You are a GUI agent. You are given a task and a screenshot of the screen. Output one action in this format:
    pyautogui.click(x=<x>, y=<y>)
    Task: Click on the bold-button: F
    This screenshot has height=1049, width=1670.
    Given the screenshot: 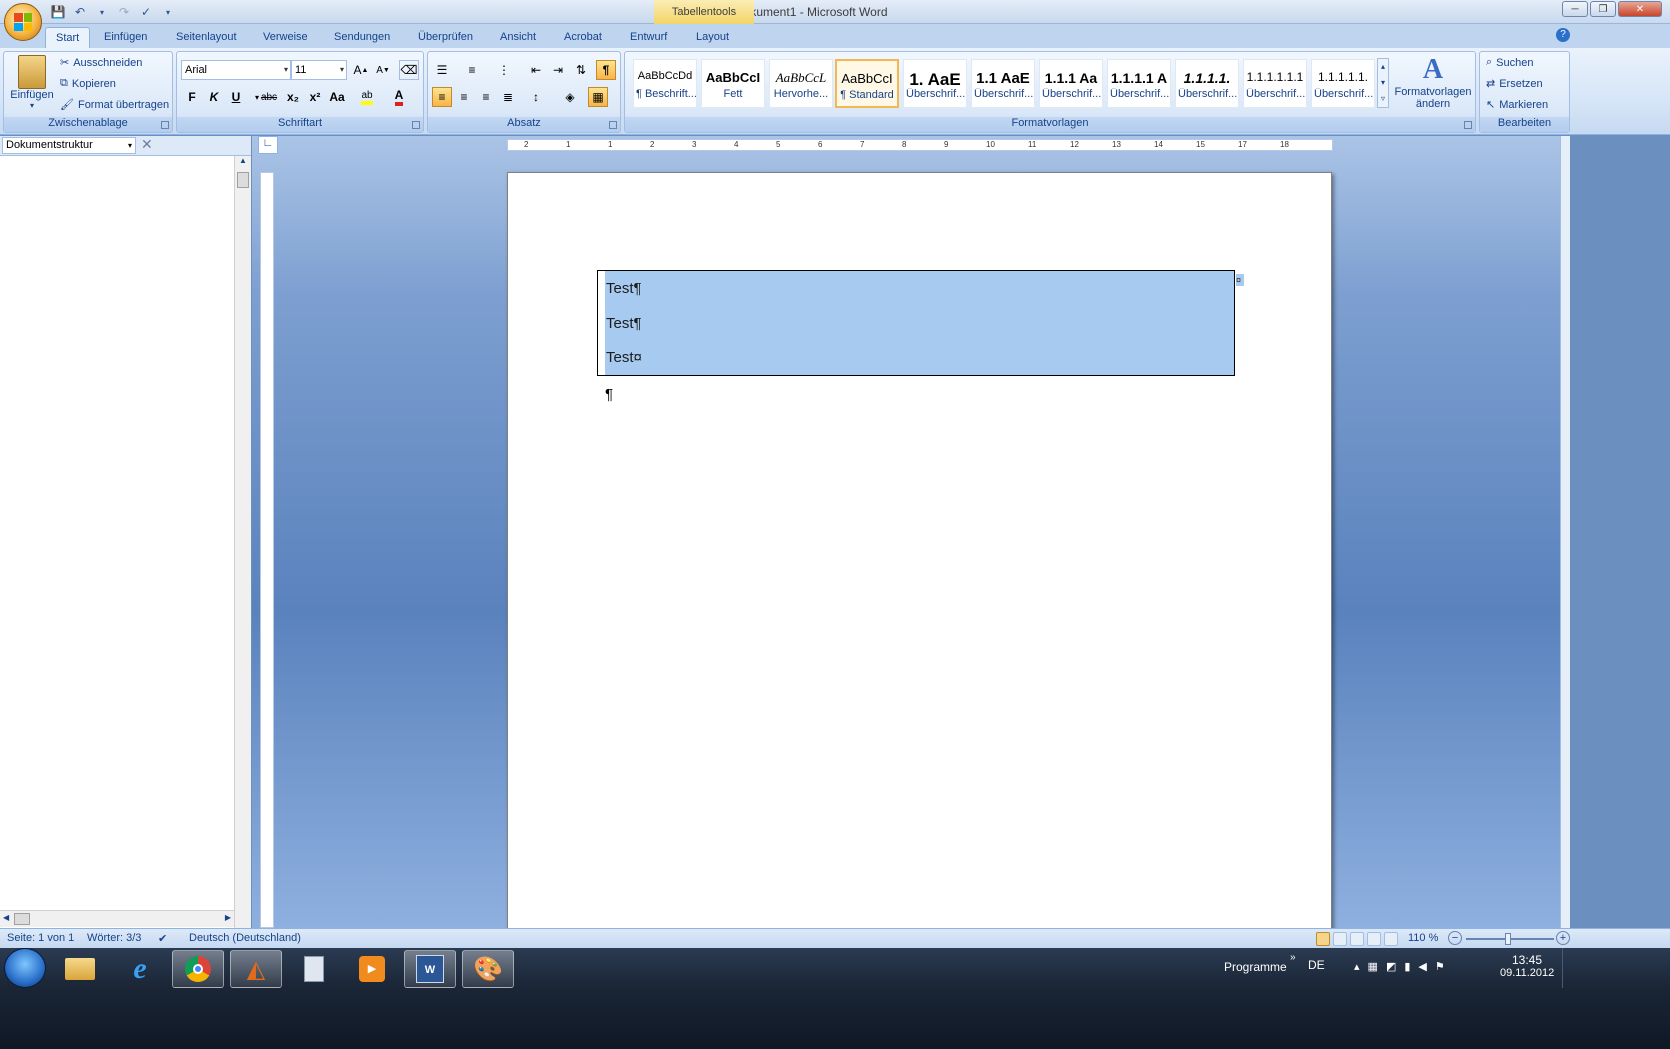 What is the action you would take?
    pyautogui.click(x=192, y=97)
    